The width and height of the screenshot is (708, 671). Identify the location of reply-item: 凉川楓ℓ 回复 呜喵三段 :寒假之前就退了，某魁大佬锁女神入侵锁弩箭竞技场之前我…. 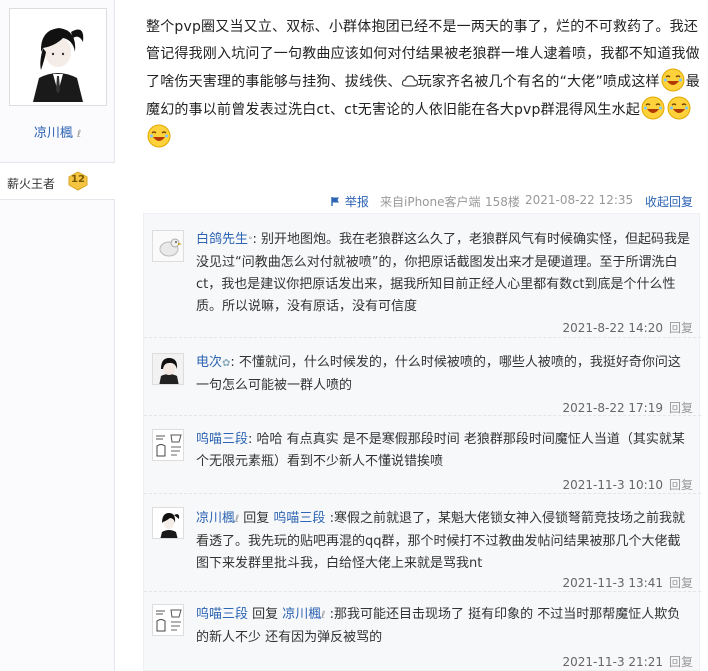
(422, 543).